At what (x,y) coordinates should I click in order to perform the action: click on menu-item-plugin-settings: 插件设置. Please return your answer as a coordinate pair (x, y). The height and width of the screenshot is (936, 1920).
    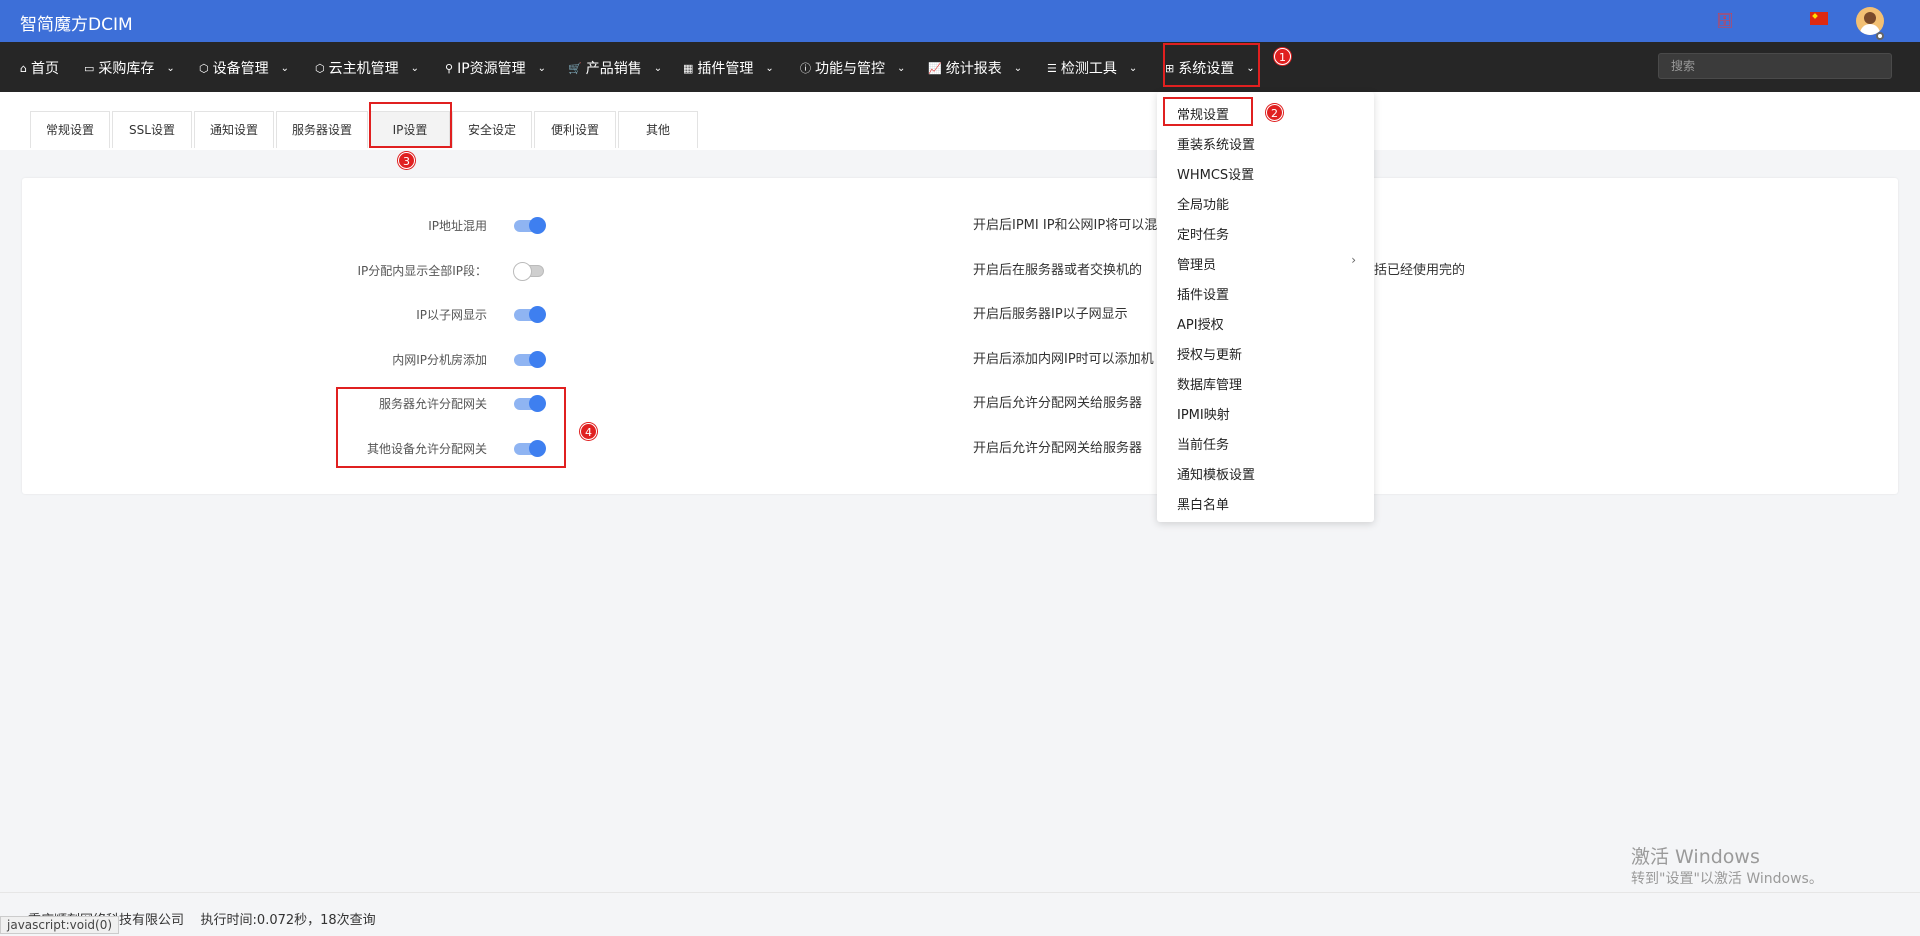
    Looking at the image, I should click on (1203, 293).